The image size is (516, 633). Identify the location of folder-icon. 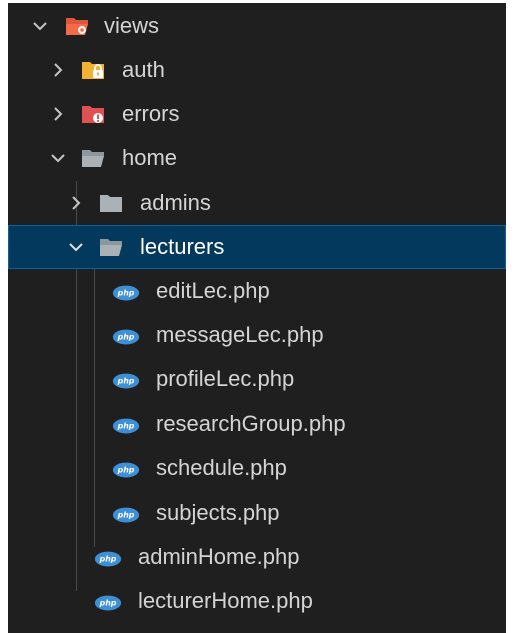
(111, 203).